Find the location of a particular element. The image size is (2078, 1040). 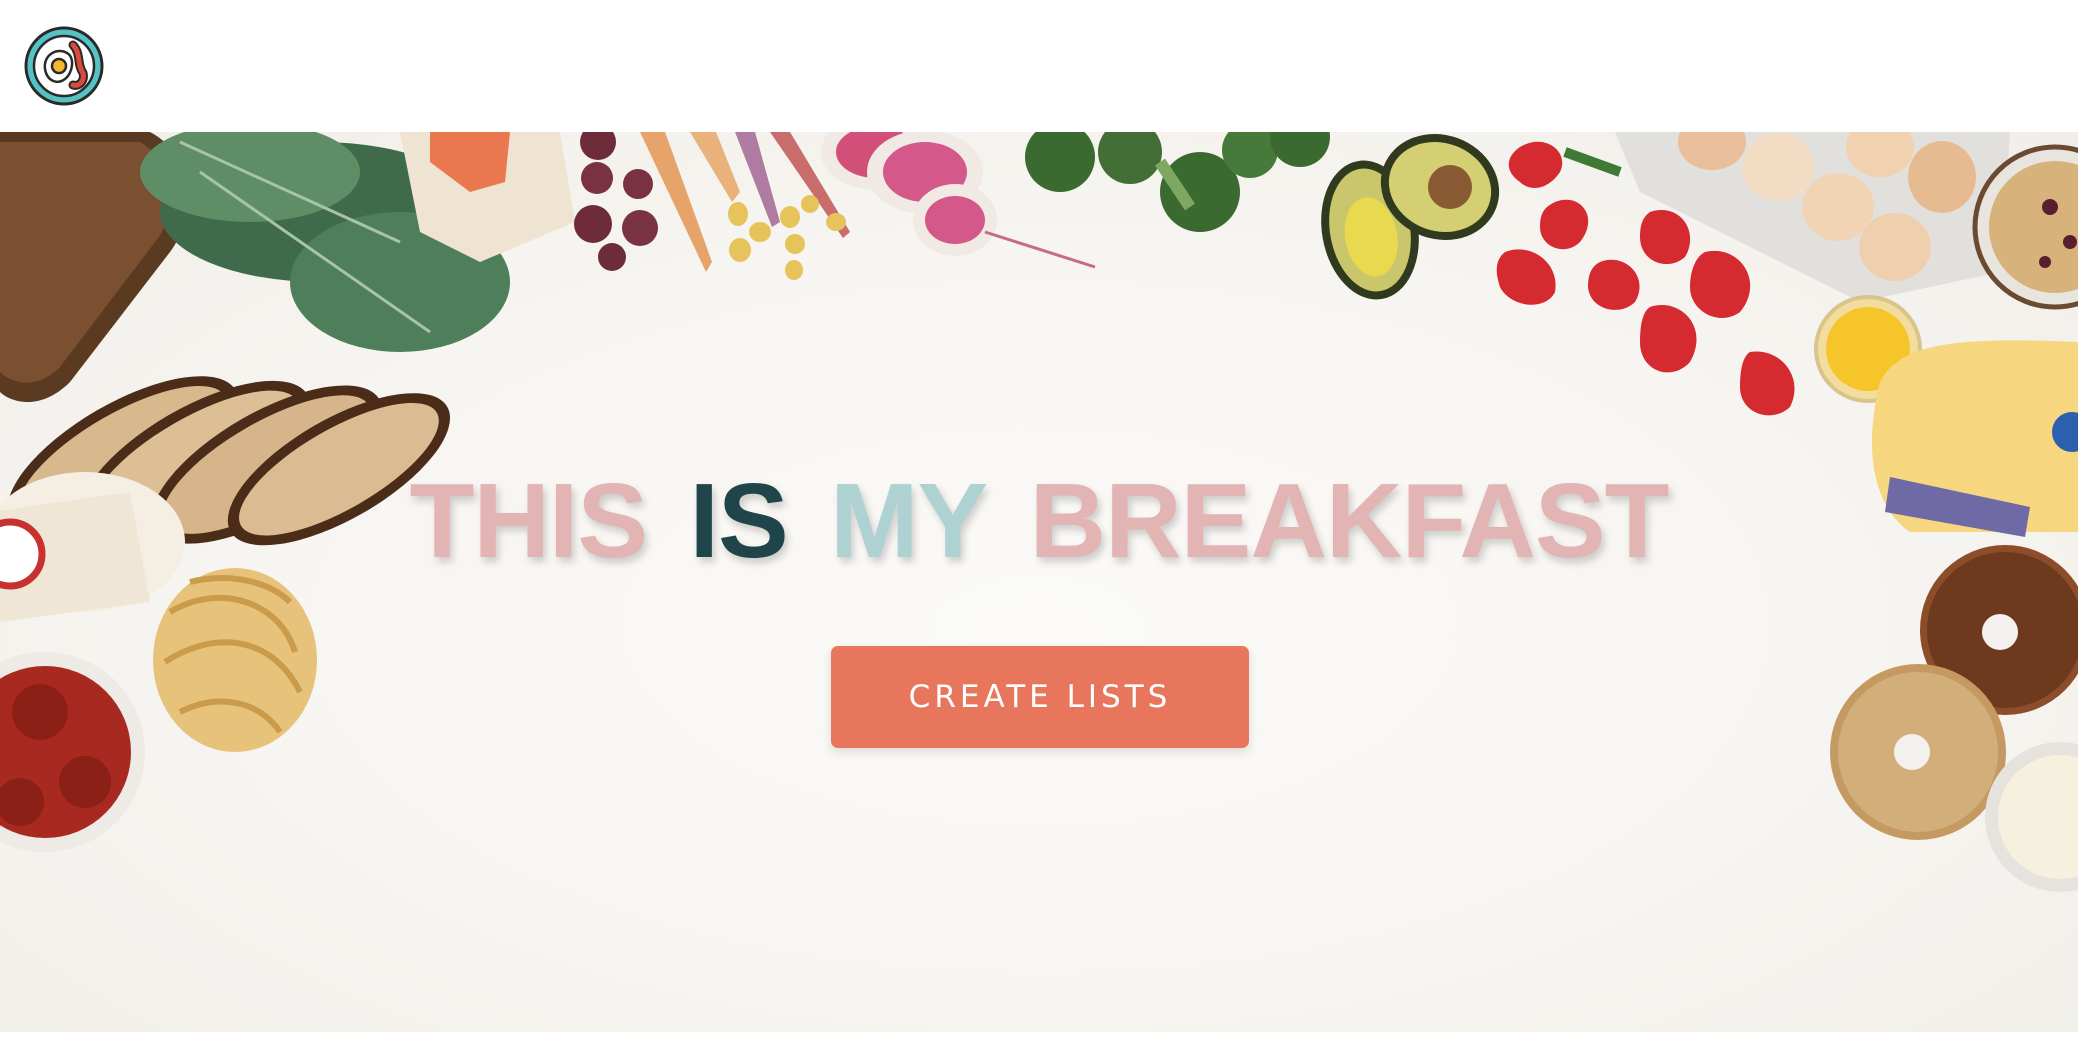

page-headline: THIS IS MY BREAKFAST is located at coordinates (1039, 521).